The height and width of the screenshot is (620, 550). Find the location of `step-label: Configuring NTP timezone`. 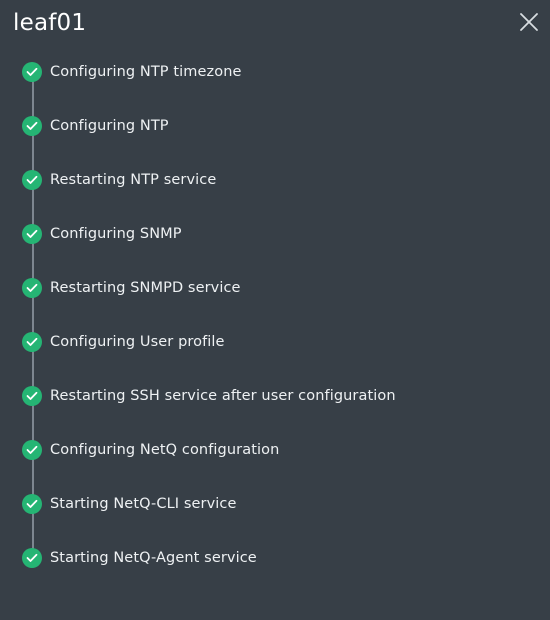

step-label: Configuring NTP timezone is located at coordinates (146, 72).